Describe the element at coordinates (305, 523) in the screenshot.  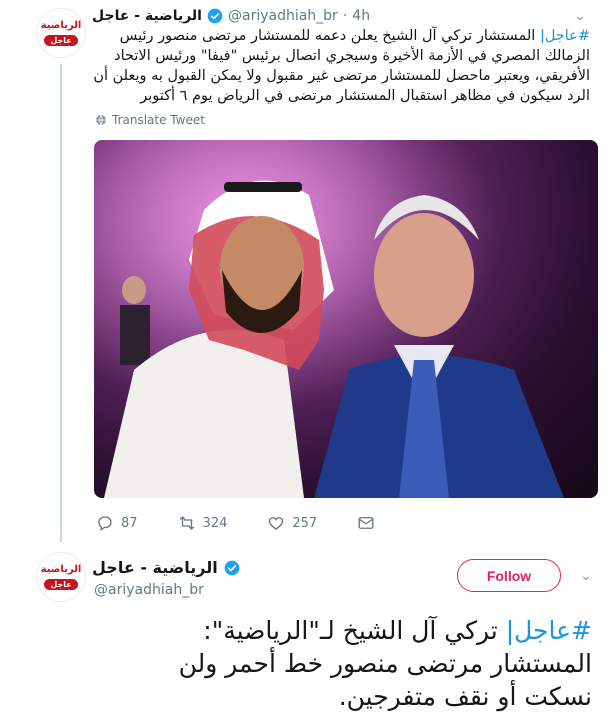
I see `like-count: 257` at that location.